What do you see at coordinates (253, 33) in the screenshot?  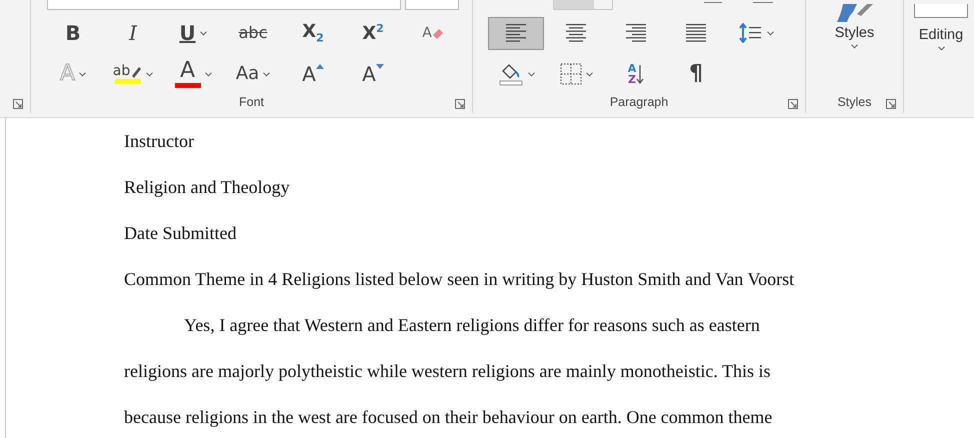 I see `strike-button: abc` at bounding box center [253, 33].